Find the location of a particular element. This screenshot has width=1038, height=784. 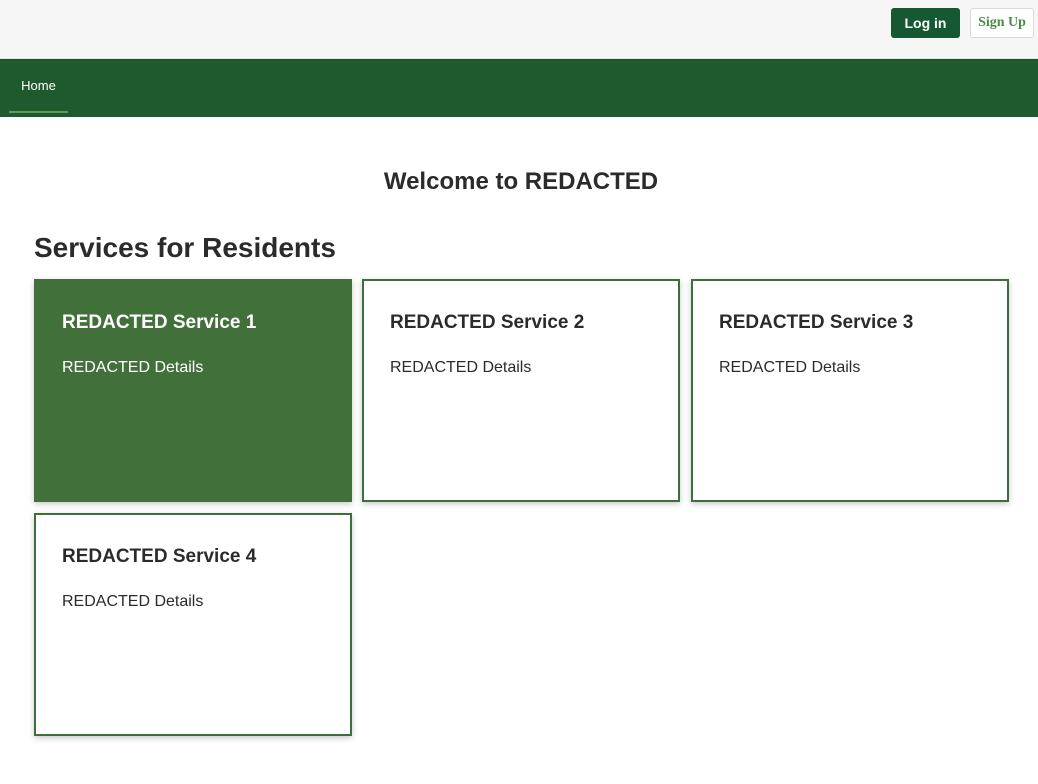

top-bar: Log in Sign Up is located at coordinates (519, 29).